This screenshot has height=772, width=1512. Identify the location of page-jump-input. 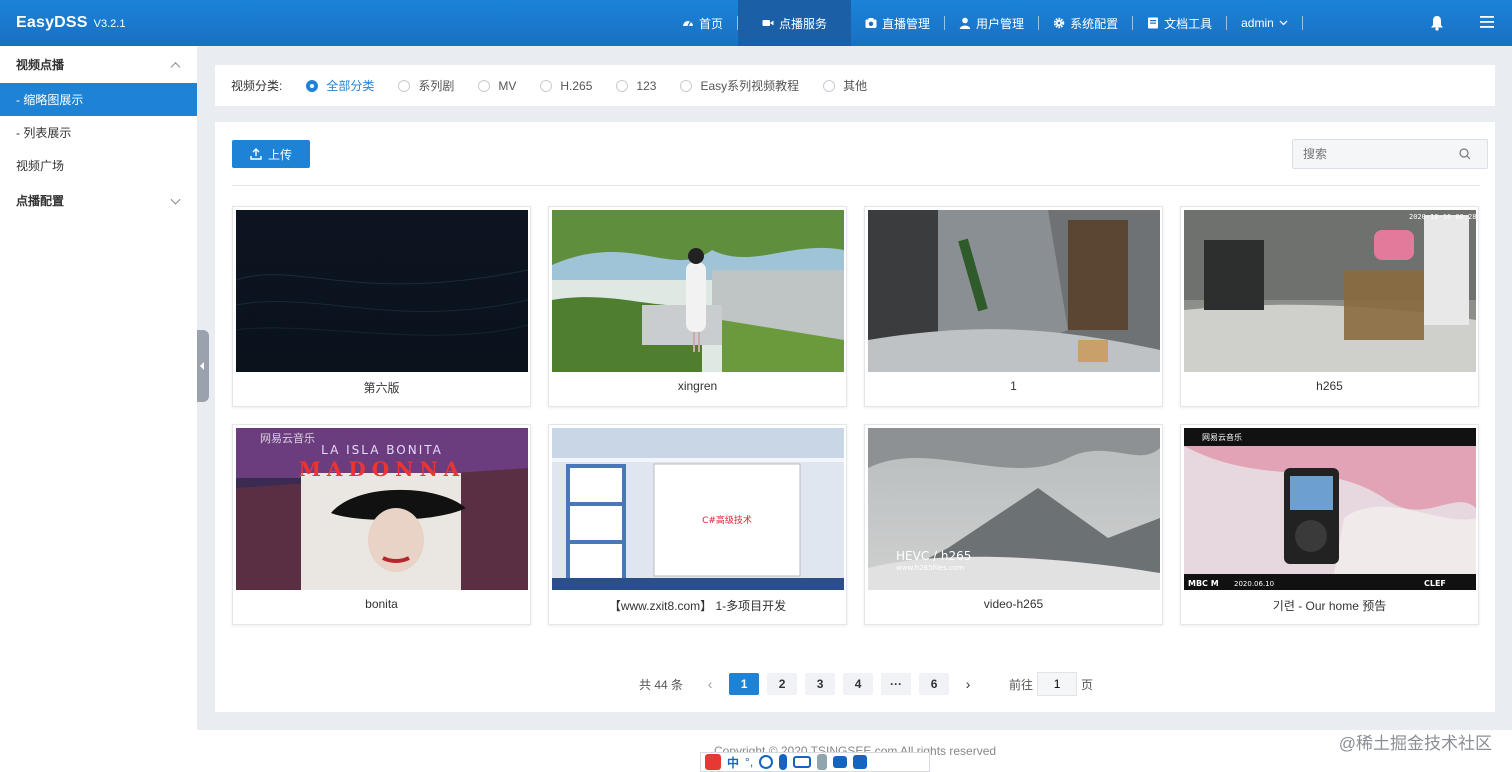
(1057, 684).